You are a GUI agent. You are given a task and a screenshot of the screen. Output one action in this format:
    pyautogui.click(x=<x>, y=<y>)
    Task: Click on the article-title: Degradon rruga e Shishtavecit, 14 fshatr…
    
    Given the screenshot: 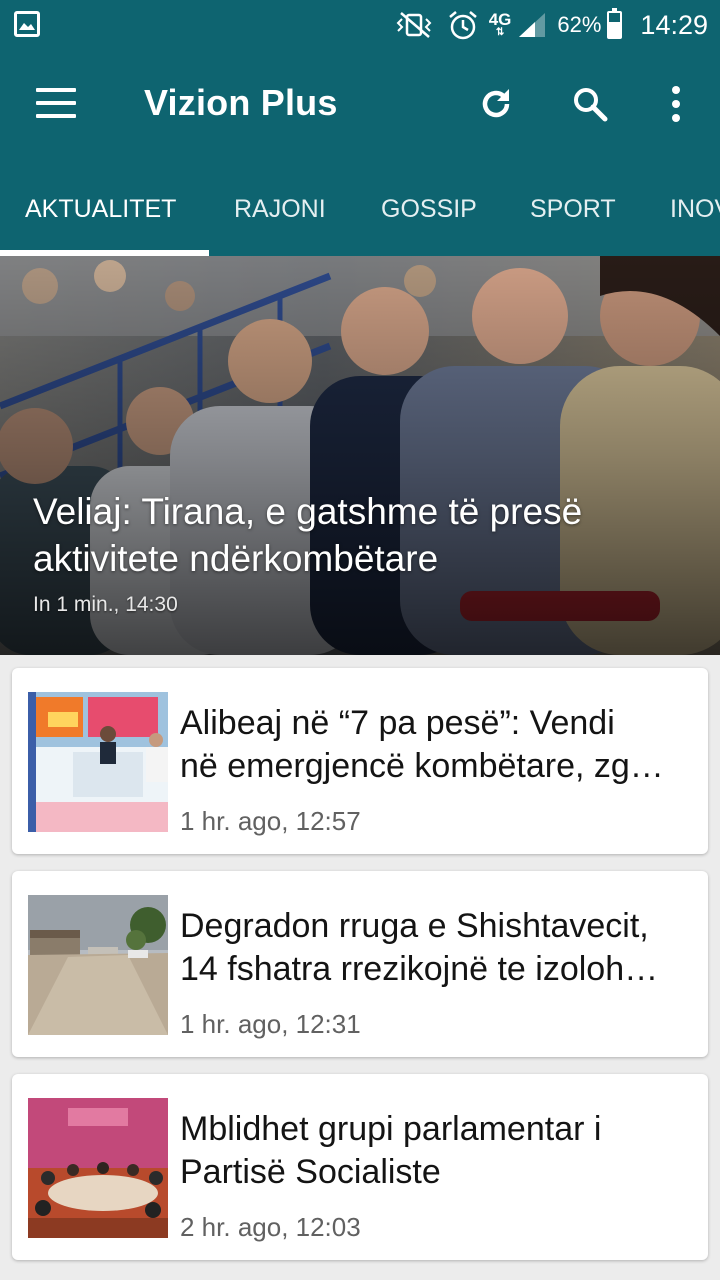 What is the action you would take?
    pyautogui.click(x=419, y=947)
    